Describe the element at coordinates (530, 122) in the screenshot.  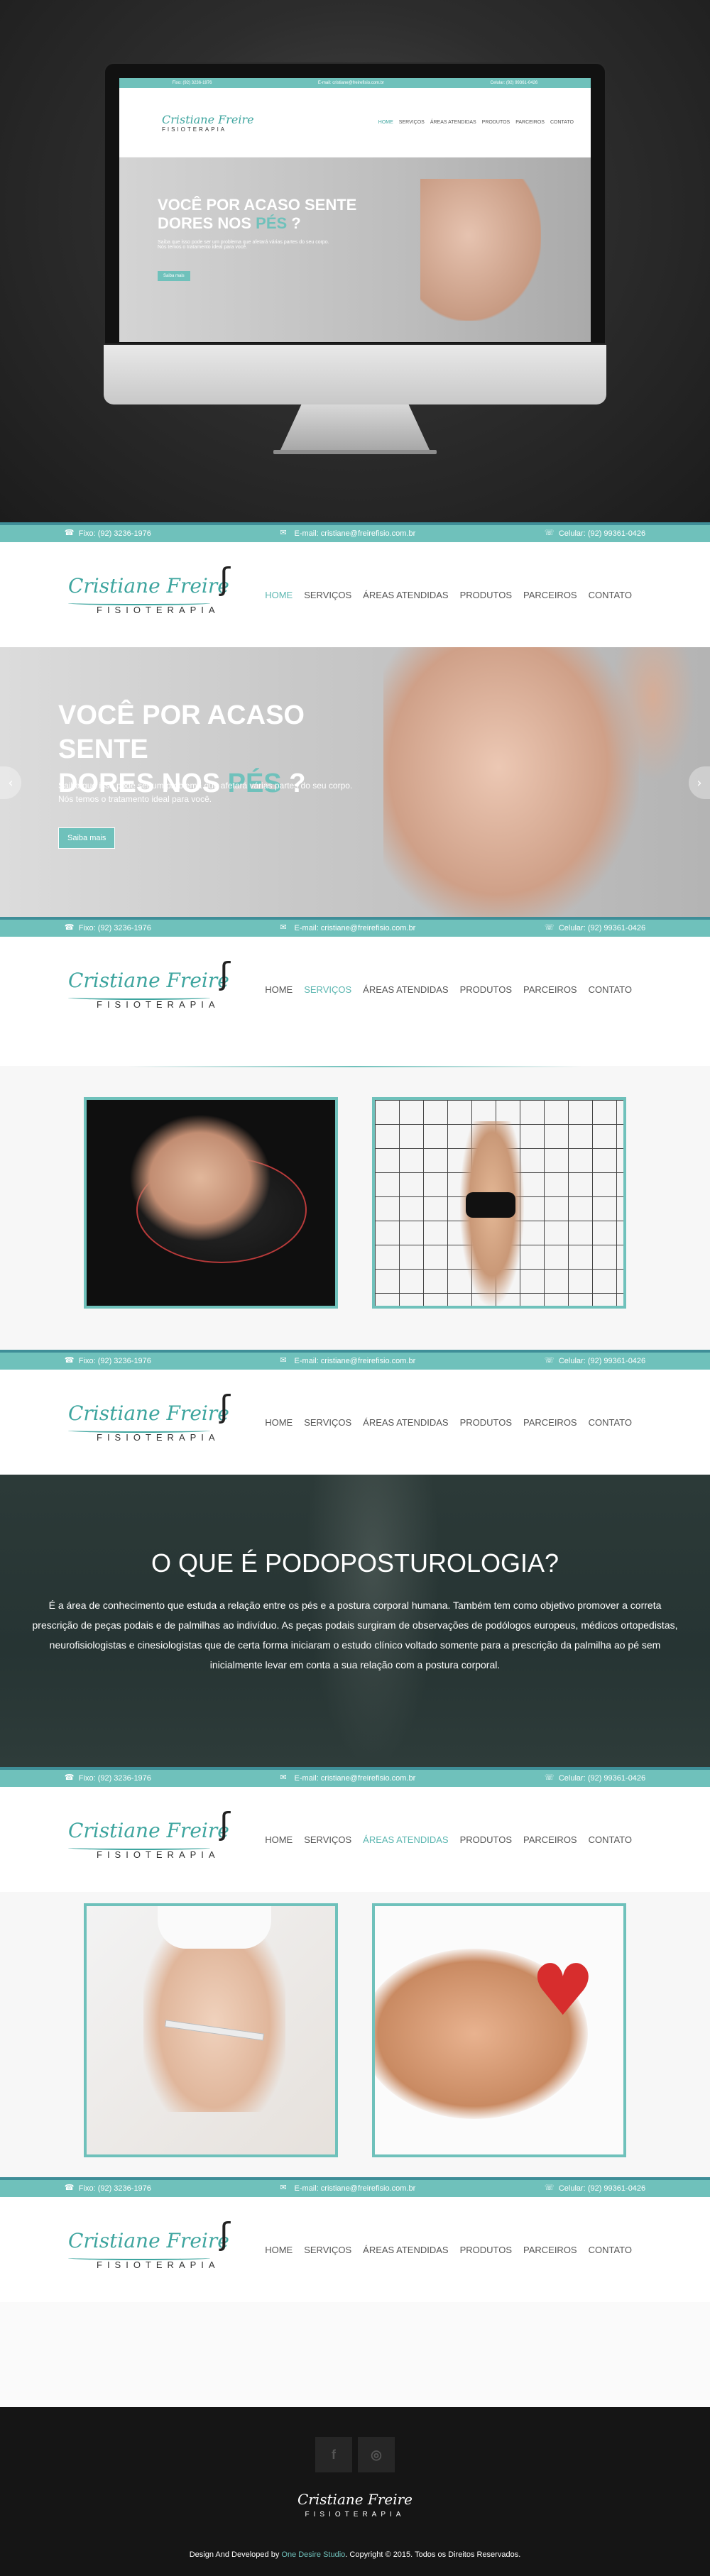
I see `mini-nav-parceiros: PARCEIROS` at that location.